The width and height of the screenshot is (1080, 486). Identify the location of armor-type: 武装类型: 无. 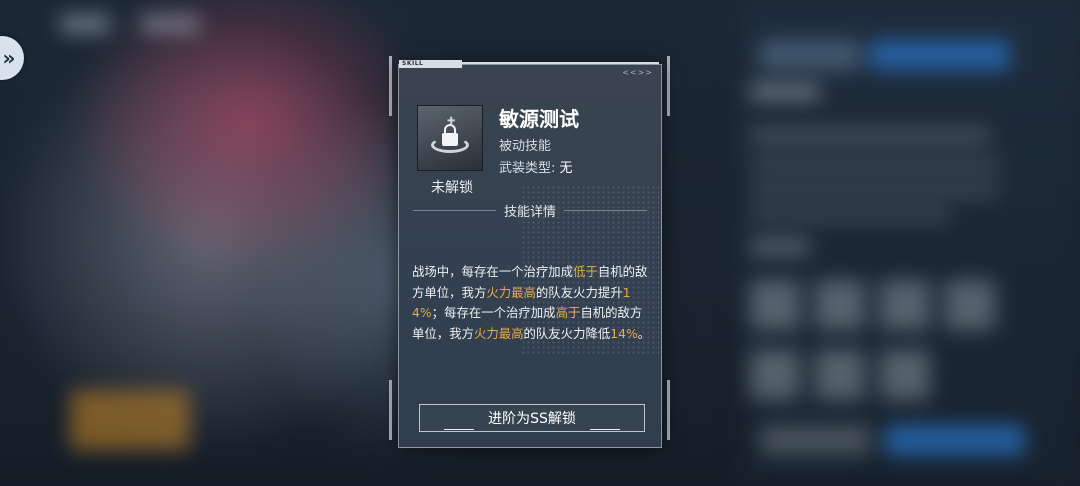
(536, 166).